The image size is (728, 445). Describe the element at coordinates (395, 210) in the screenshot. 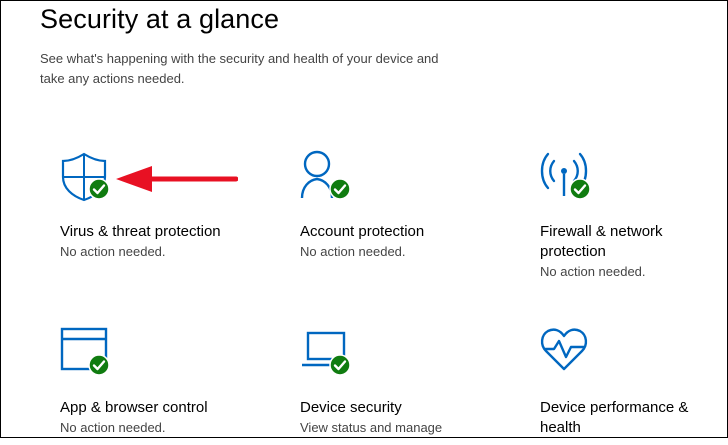

I see `tile-account-protection: Account protection No action needed.` at that location.